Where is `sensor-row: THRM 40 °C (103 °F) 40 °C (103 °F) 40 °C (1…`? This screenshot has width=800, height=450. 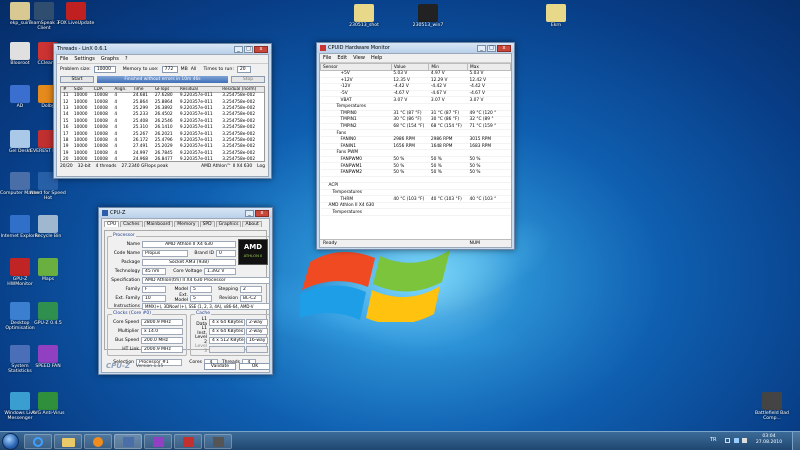
sensor-row: THRM 40 °C (103 °F) 40 °C (103 °F) 40 °C (1… is located at coordinates (415, 199).